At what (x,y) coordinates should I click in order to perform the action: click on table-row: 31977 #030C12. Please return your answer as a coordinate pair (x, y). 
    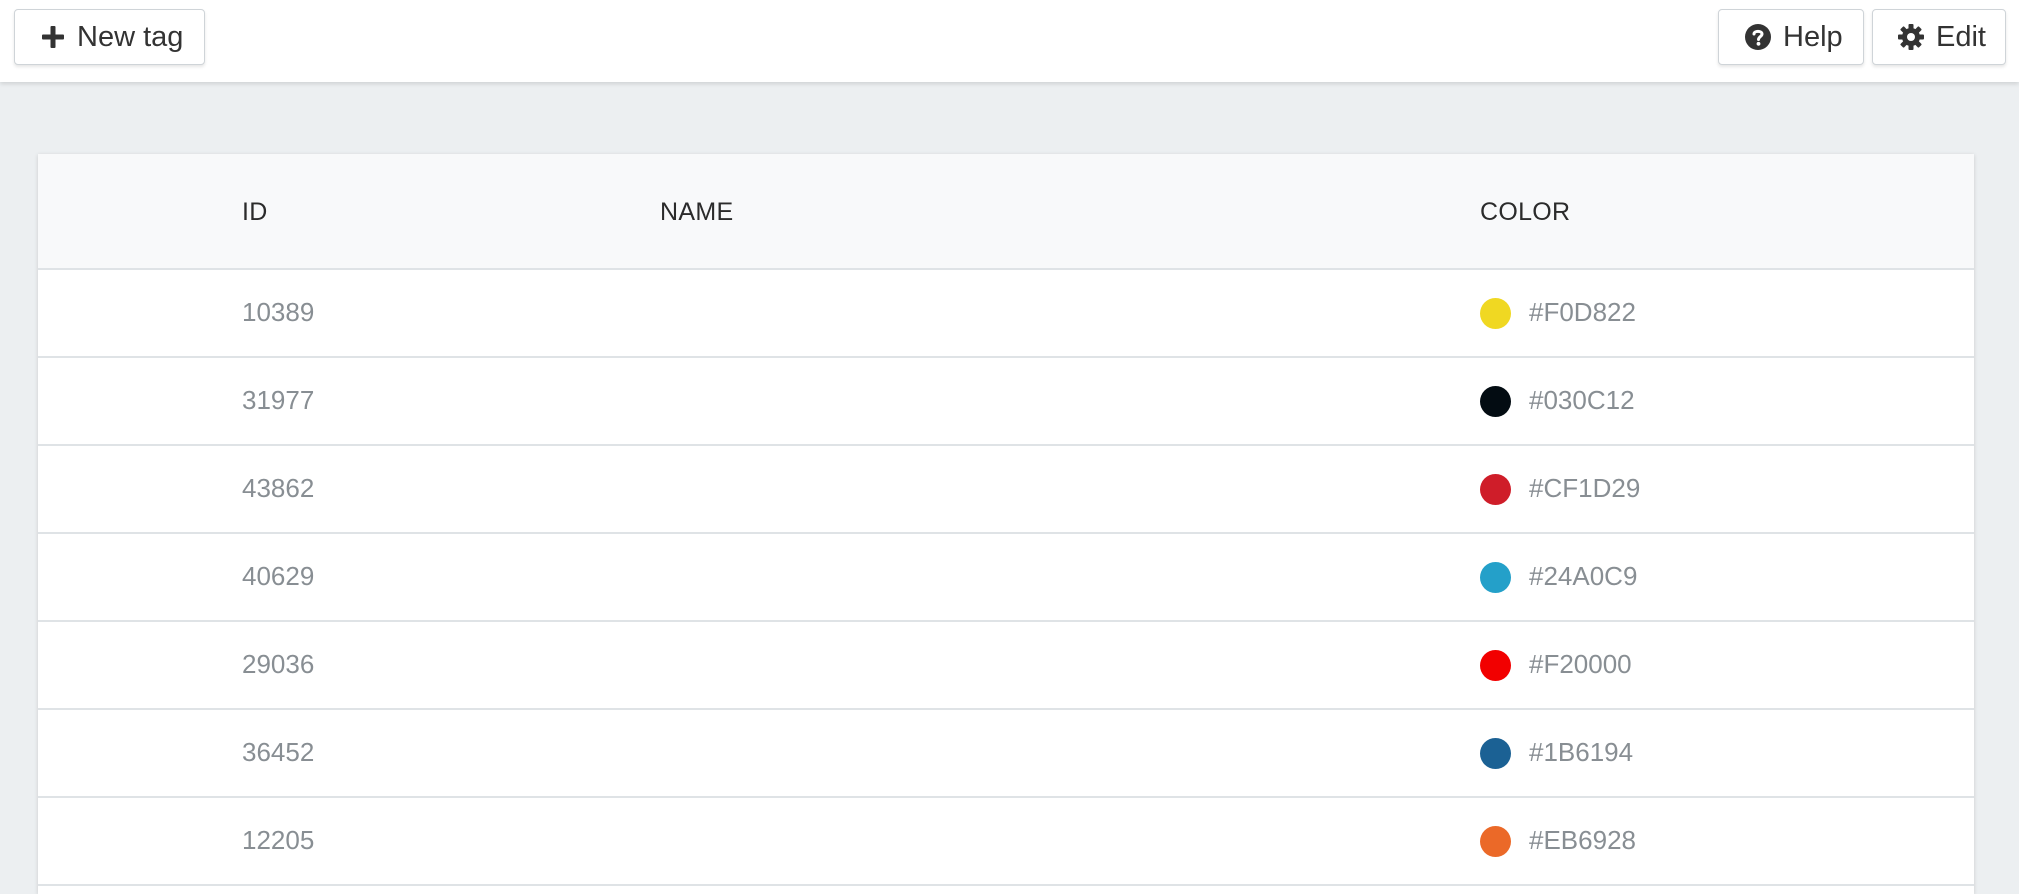
    Looking at the image, I should click on (1006, 402).